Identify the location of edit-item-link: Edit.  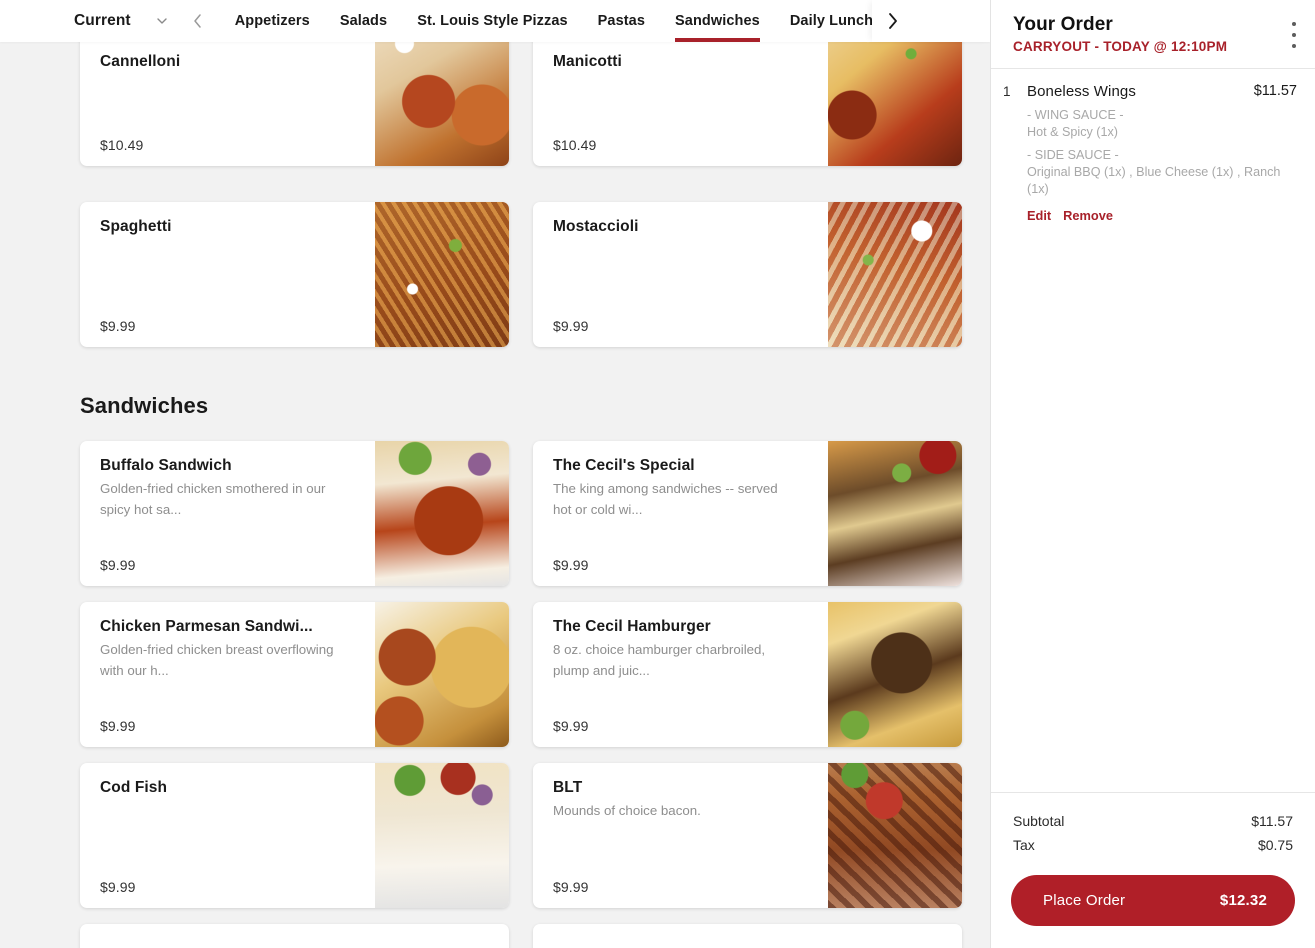
(1039, 215).